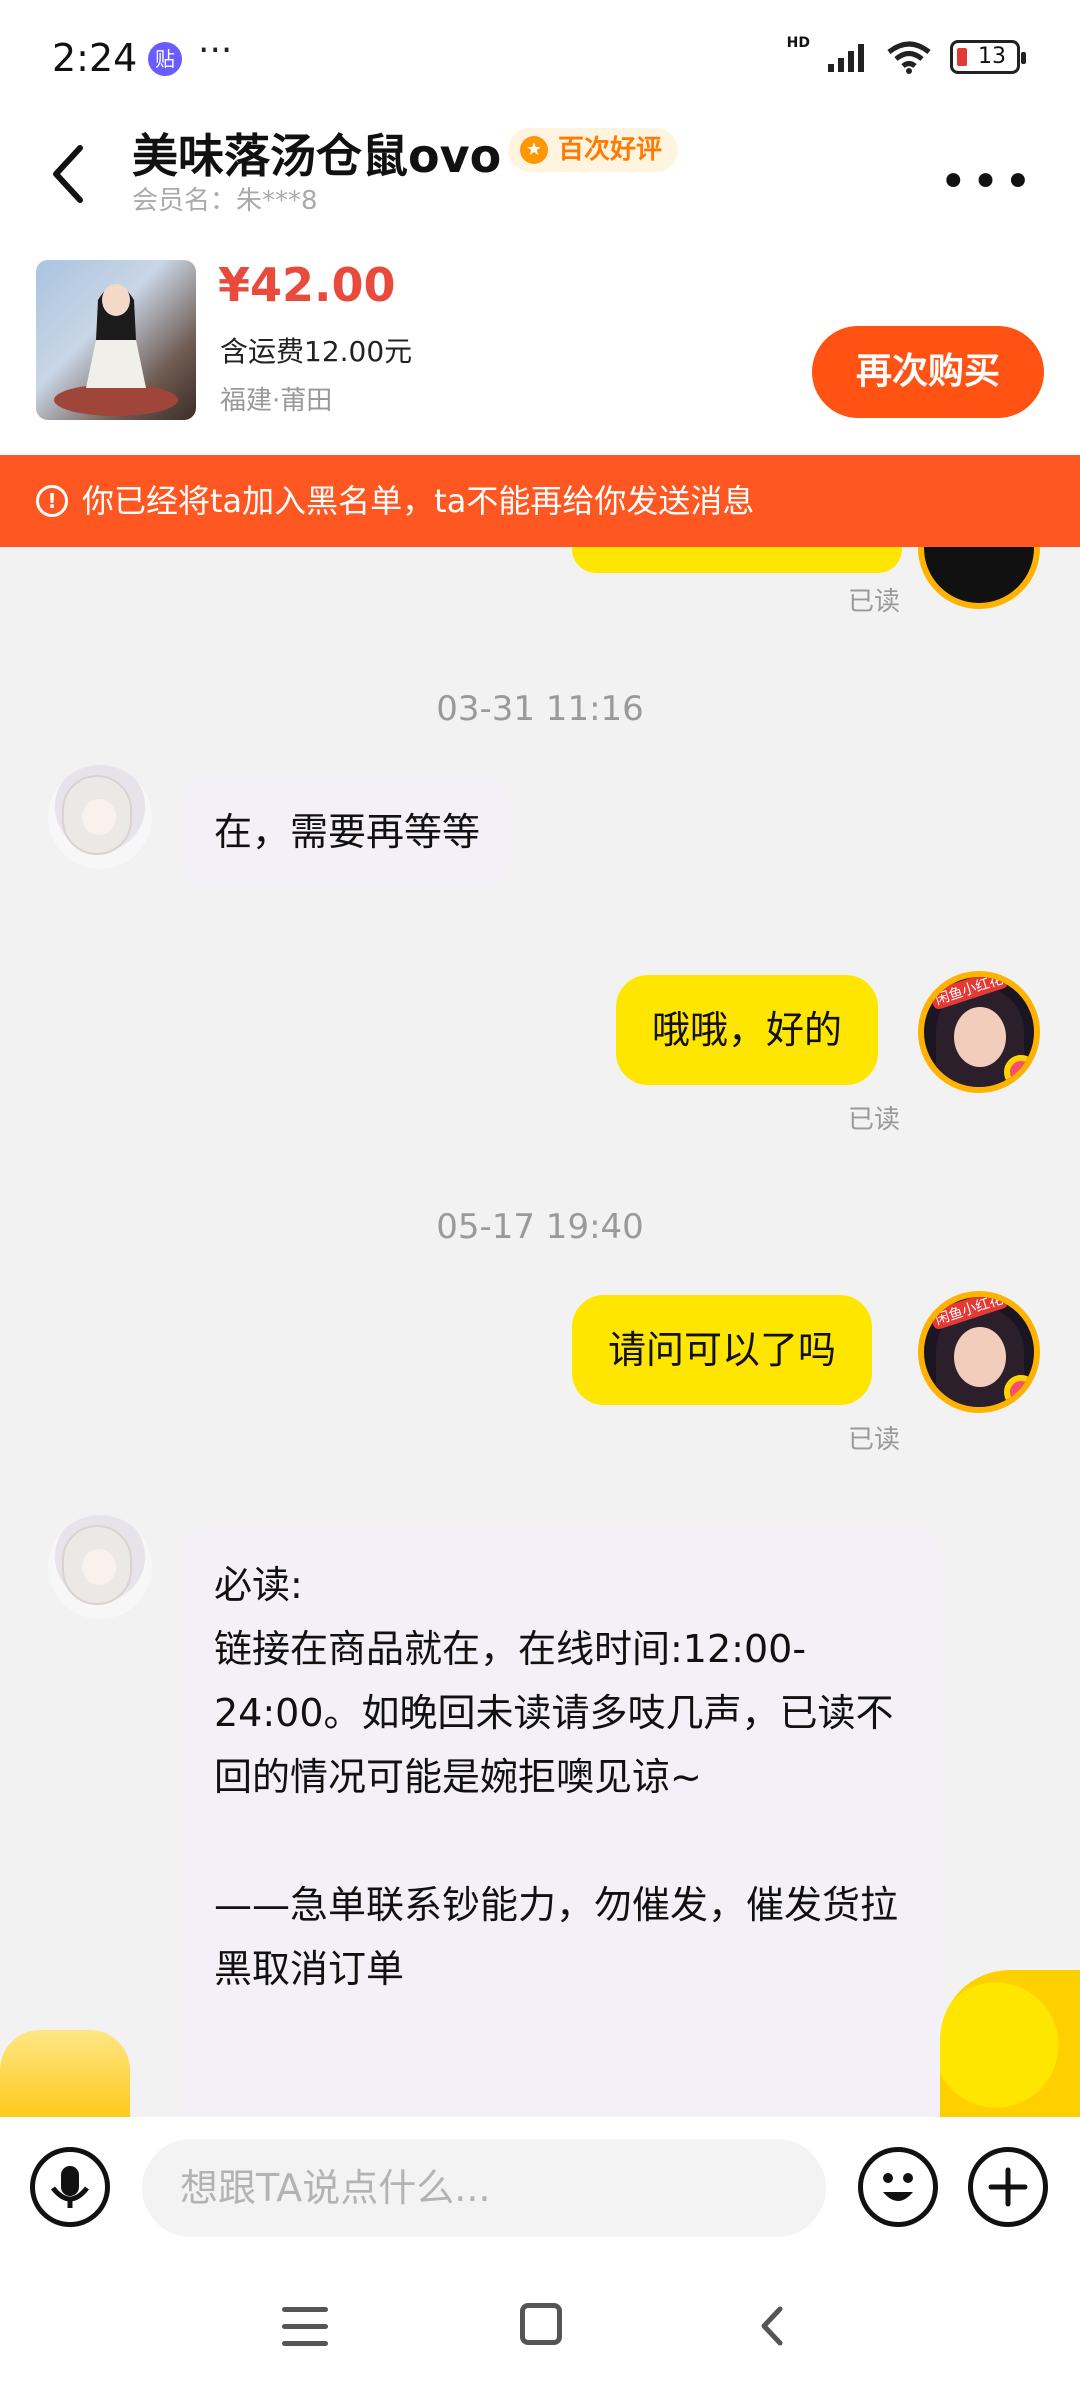 The image size is (1080, 2400). I want to click on rebuy-button: 再次购买, so click(928, 372).